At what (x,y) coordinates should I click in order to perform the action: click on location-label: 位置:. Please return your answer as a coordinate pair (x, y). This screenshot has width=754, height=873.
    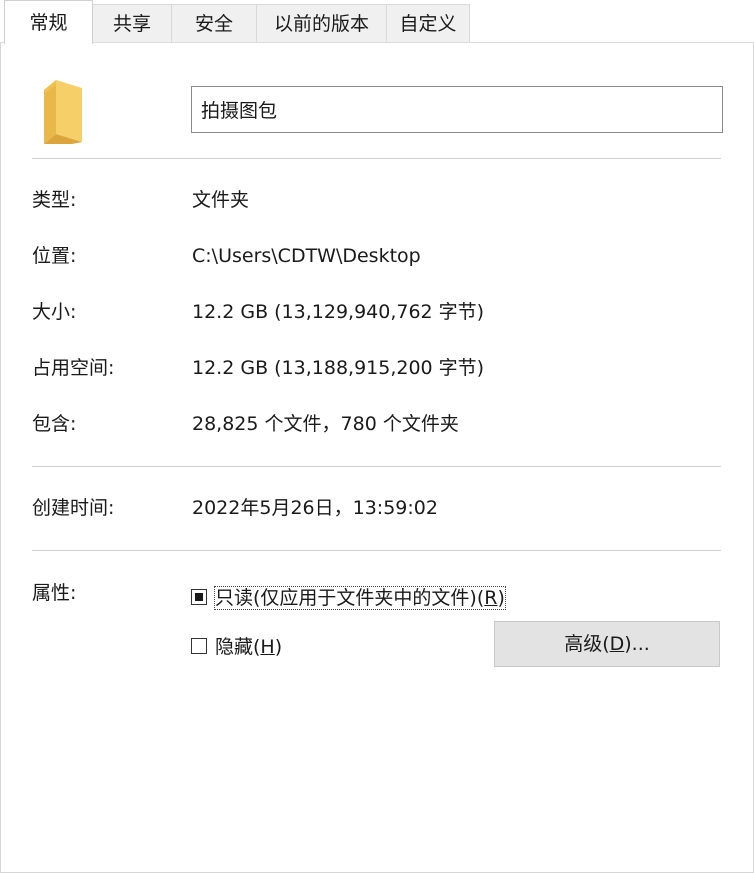
    Looking at the image, I should click on (54, 256).